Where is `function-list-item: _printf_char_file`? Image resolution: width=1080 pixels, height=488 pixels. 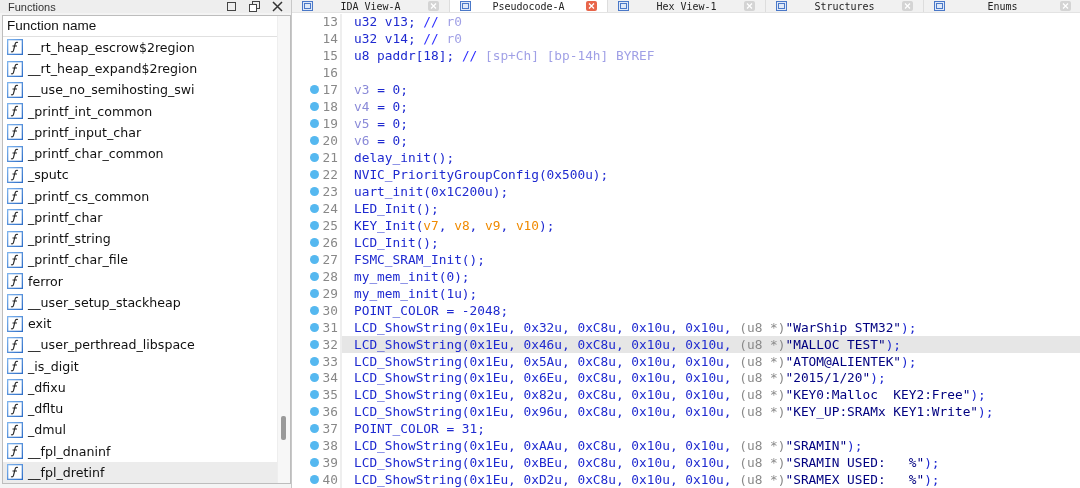
function-list-item: _printf_char_file is located at coordinates (140, 260).